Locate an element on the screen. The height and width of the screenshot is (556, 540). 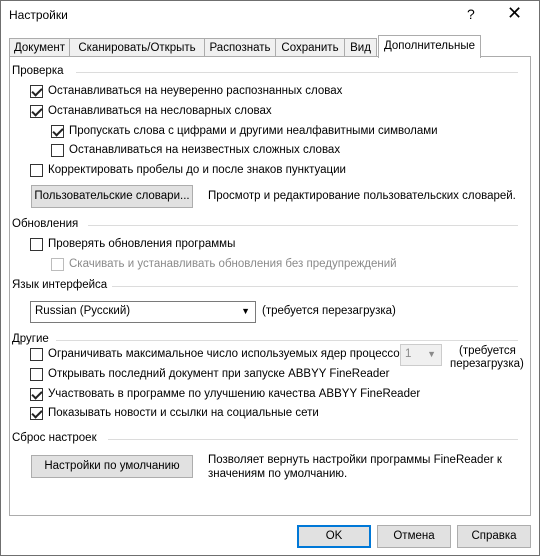
interface-language-value: Russian (Русский) is located at coordinates (83, 311).